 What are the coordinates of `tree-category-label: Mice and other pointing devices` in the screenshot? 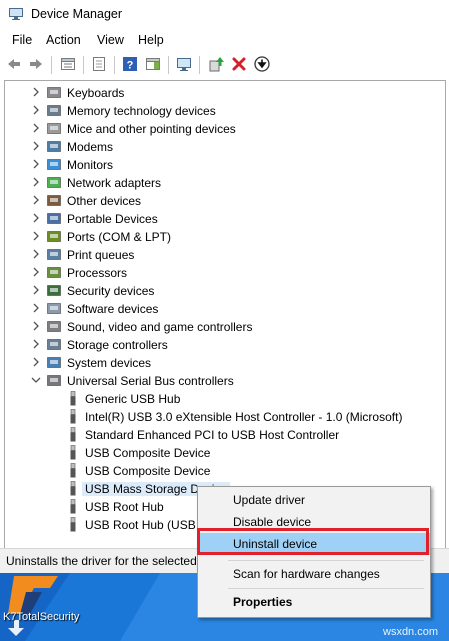 It's located at (151, 129).